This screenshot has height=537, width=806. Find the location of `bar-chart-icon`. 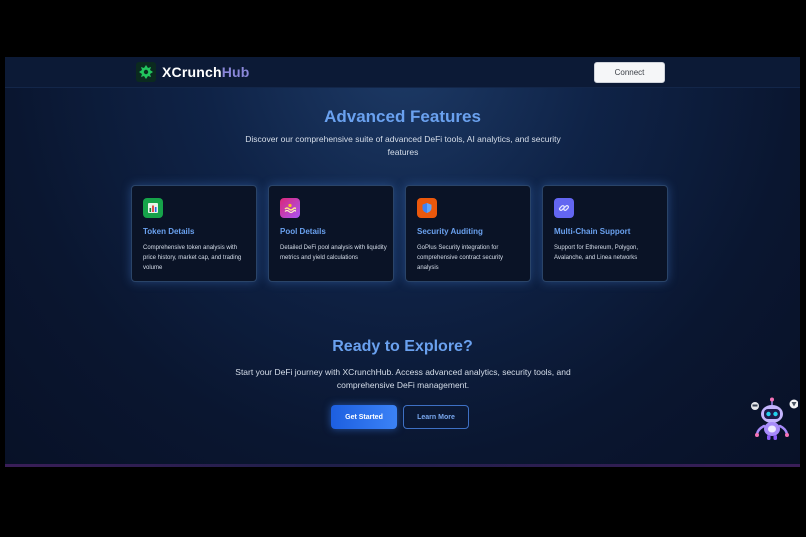

bar-chart-icon is located at coordinates (153, 208).